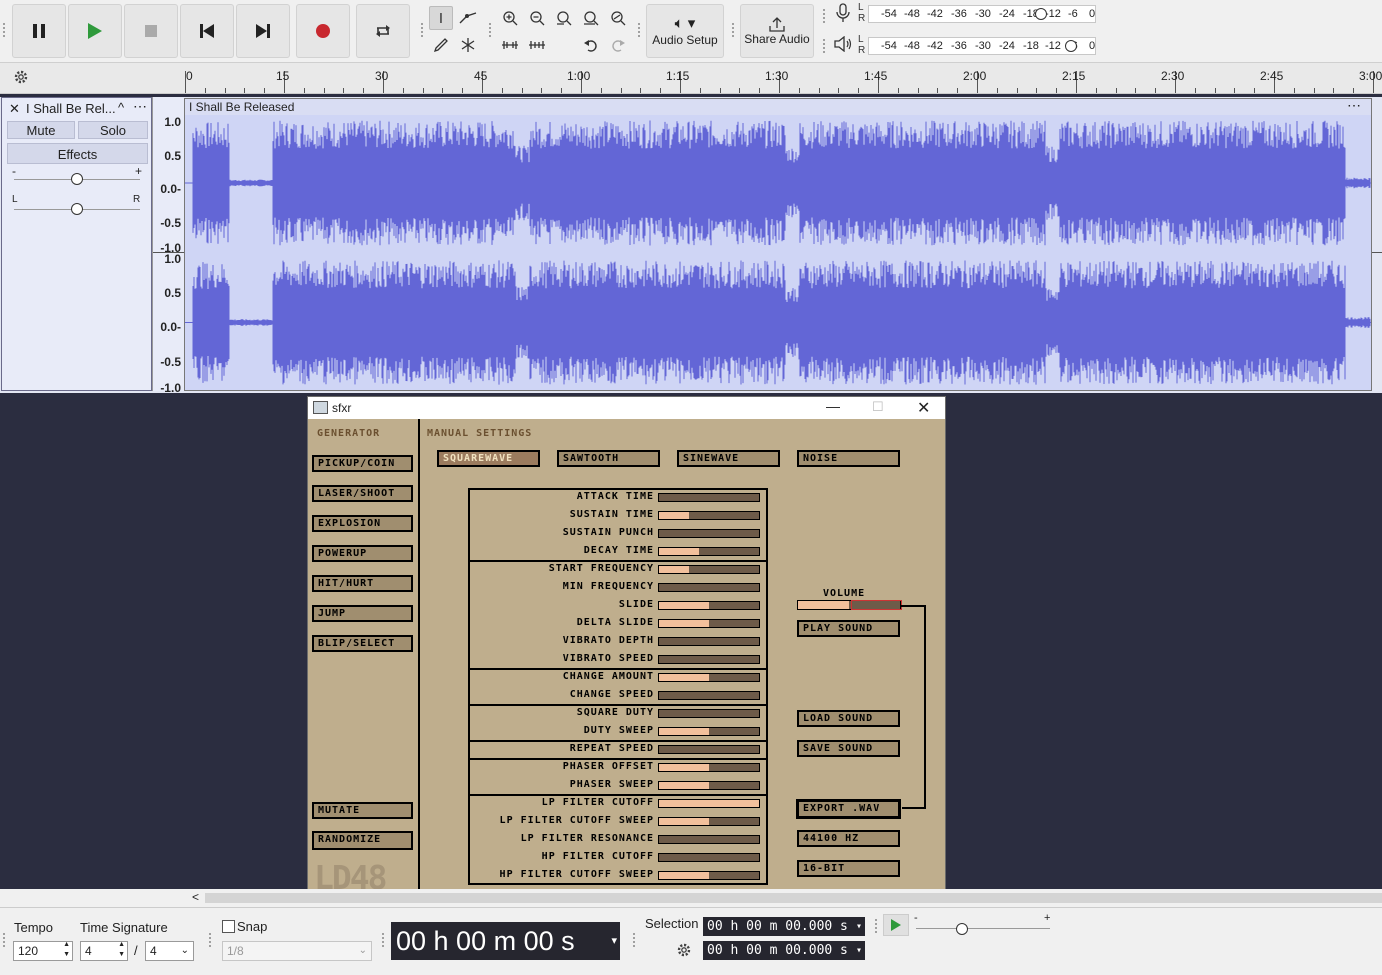 This screenshot has width=1382, height=975. I want to click on waveform-button-sawtooth: SAWTOOTH, so click(608, 458).